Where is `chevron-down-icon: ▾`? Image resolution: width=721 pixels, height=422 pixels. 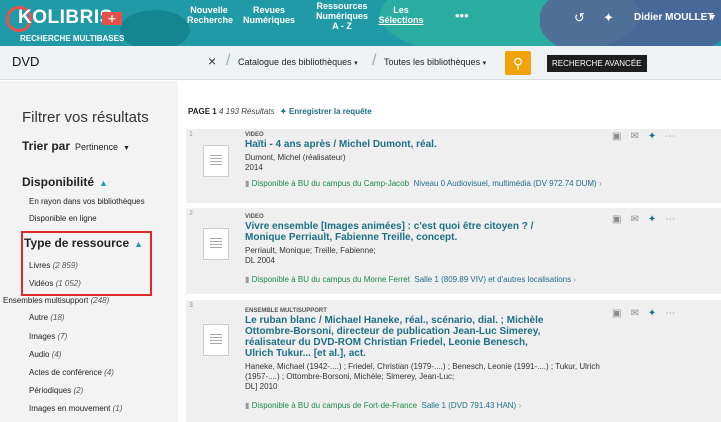 chevron-down-icon: ▾ is located at coordinates (356, 63).